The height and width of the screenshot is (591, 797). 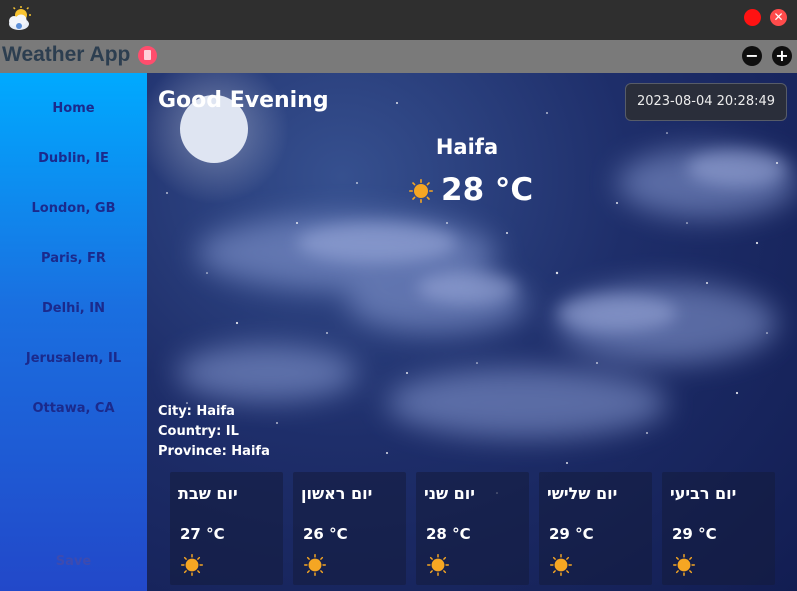 I want to click on current-city-name: Haifa, so click(x=467, y=147).